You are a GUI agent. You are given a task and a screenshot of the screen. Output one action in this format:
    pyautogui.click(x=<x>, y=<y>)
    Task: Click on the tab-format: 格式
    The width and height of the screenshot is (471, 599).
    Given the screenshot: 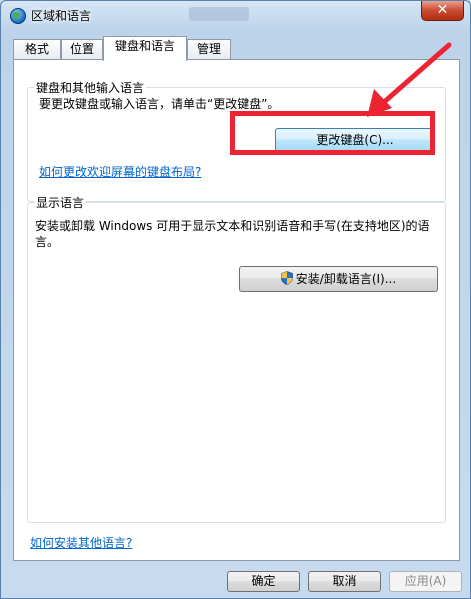 What is the action you would take?
    pyautogui.click(x=37, y=49)
    